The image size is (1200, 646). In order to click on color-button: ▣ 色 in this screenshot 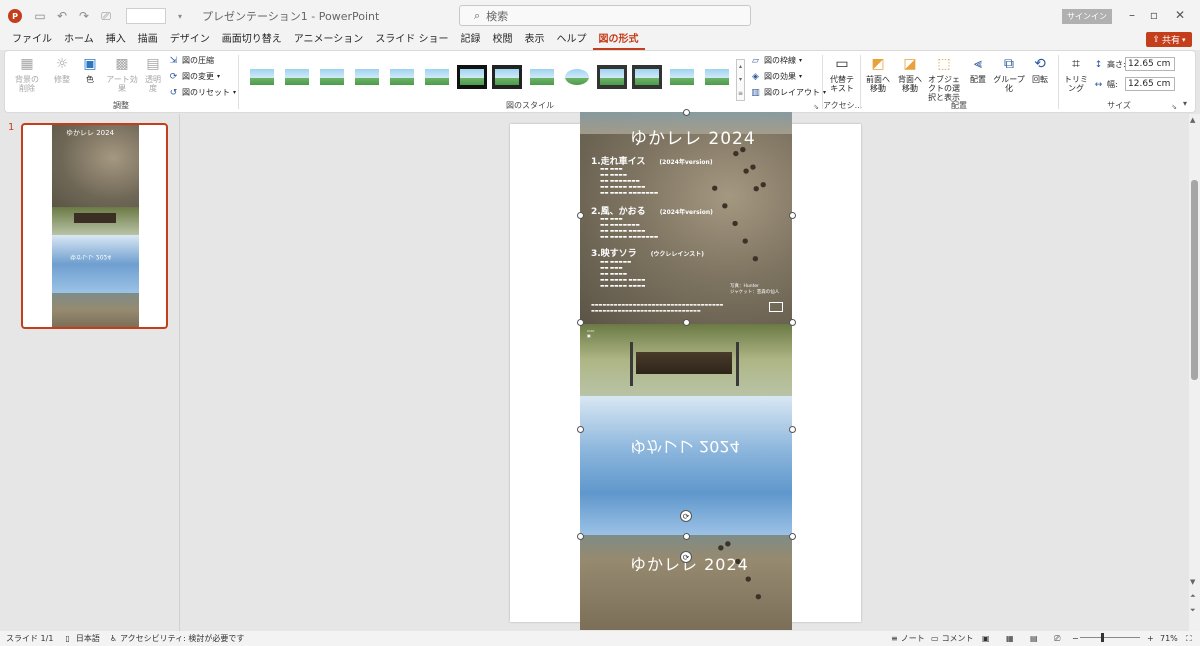, I will do `click(90, 70)`.